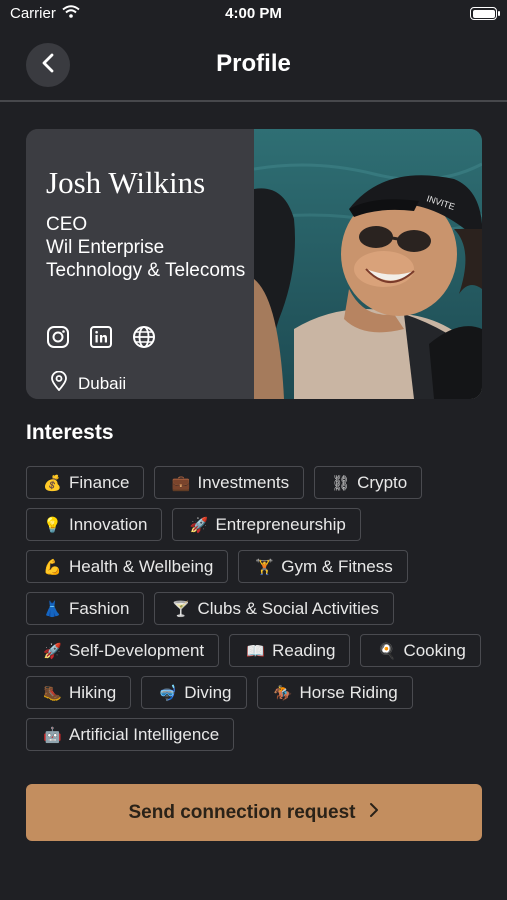 This screenshot has width=507, height=900. I want to click on interest-emoji-icon: 🤖, so click(52, 734).